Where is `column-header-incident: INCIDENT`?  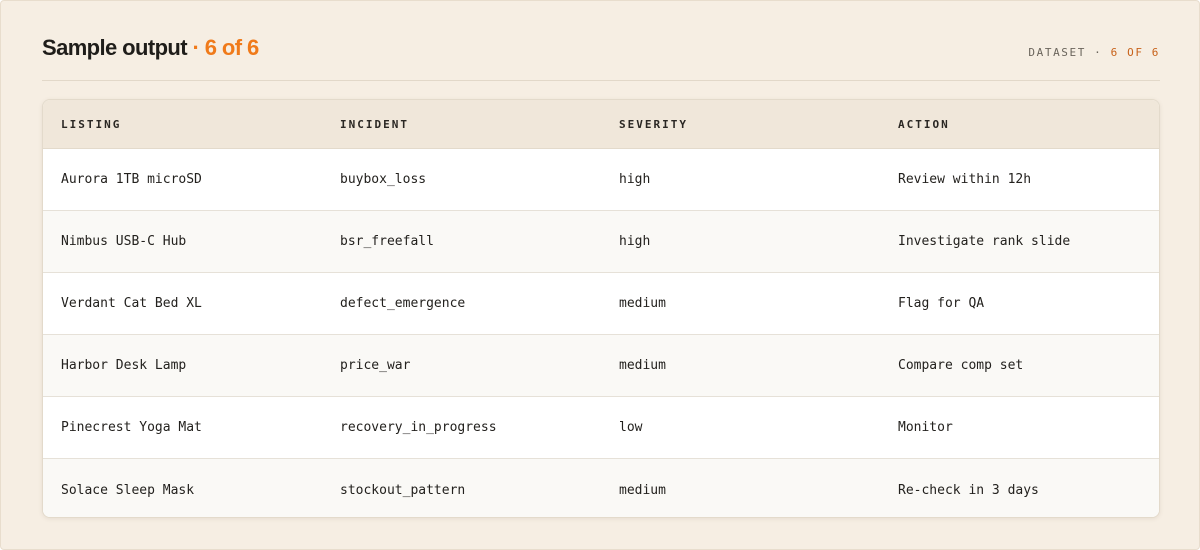 column-header-incident: INCIDENT is located at coordinates (374, 124).